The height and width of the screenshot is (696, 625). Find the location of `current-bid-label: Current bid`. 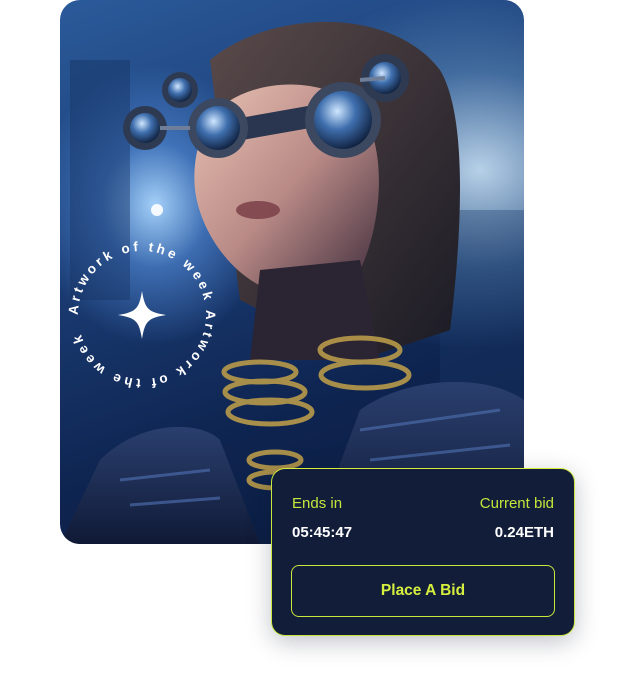

current-bid-label: Current bid is located at coordinates (516, 503).